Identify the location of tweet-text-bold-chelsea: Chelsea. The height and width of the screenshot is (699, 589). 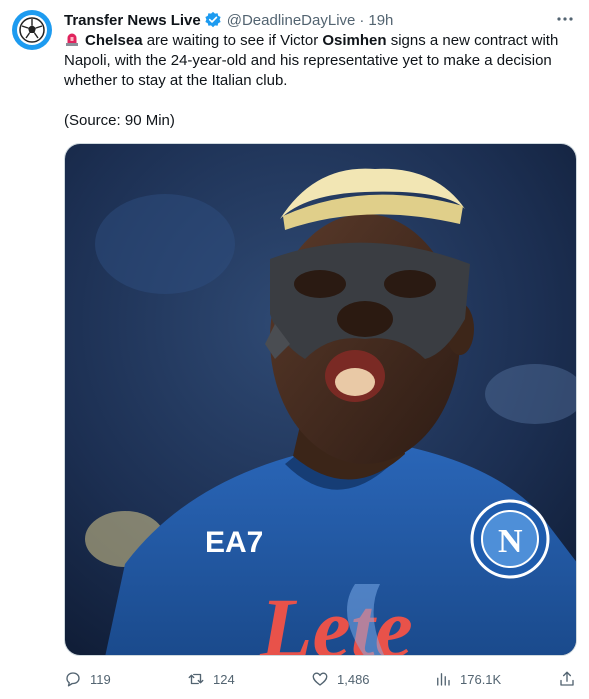
(114, 40).